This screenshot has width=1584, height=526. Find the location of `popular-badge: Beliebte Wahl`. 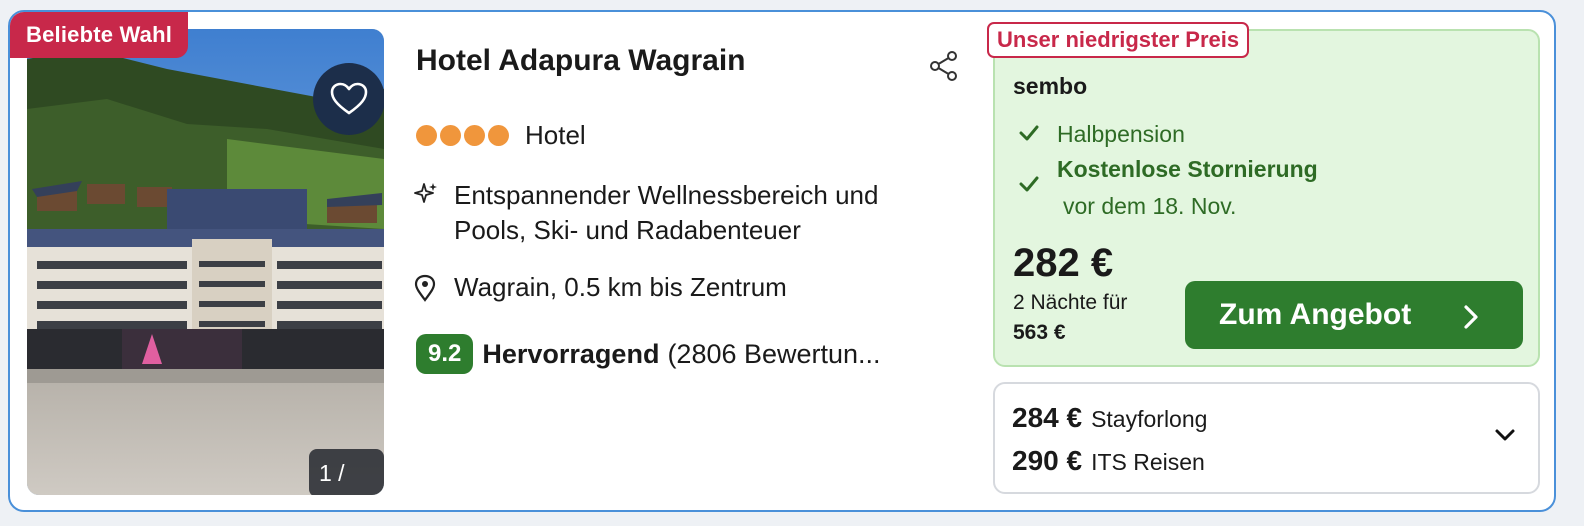

popular-badge: Beliebte Wahl is located at coordinates (99, 35).